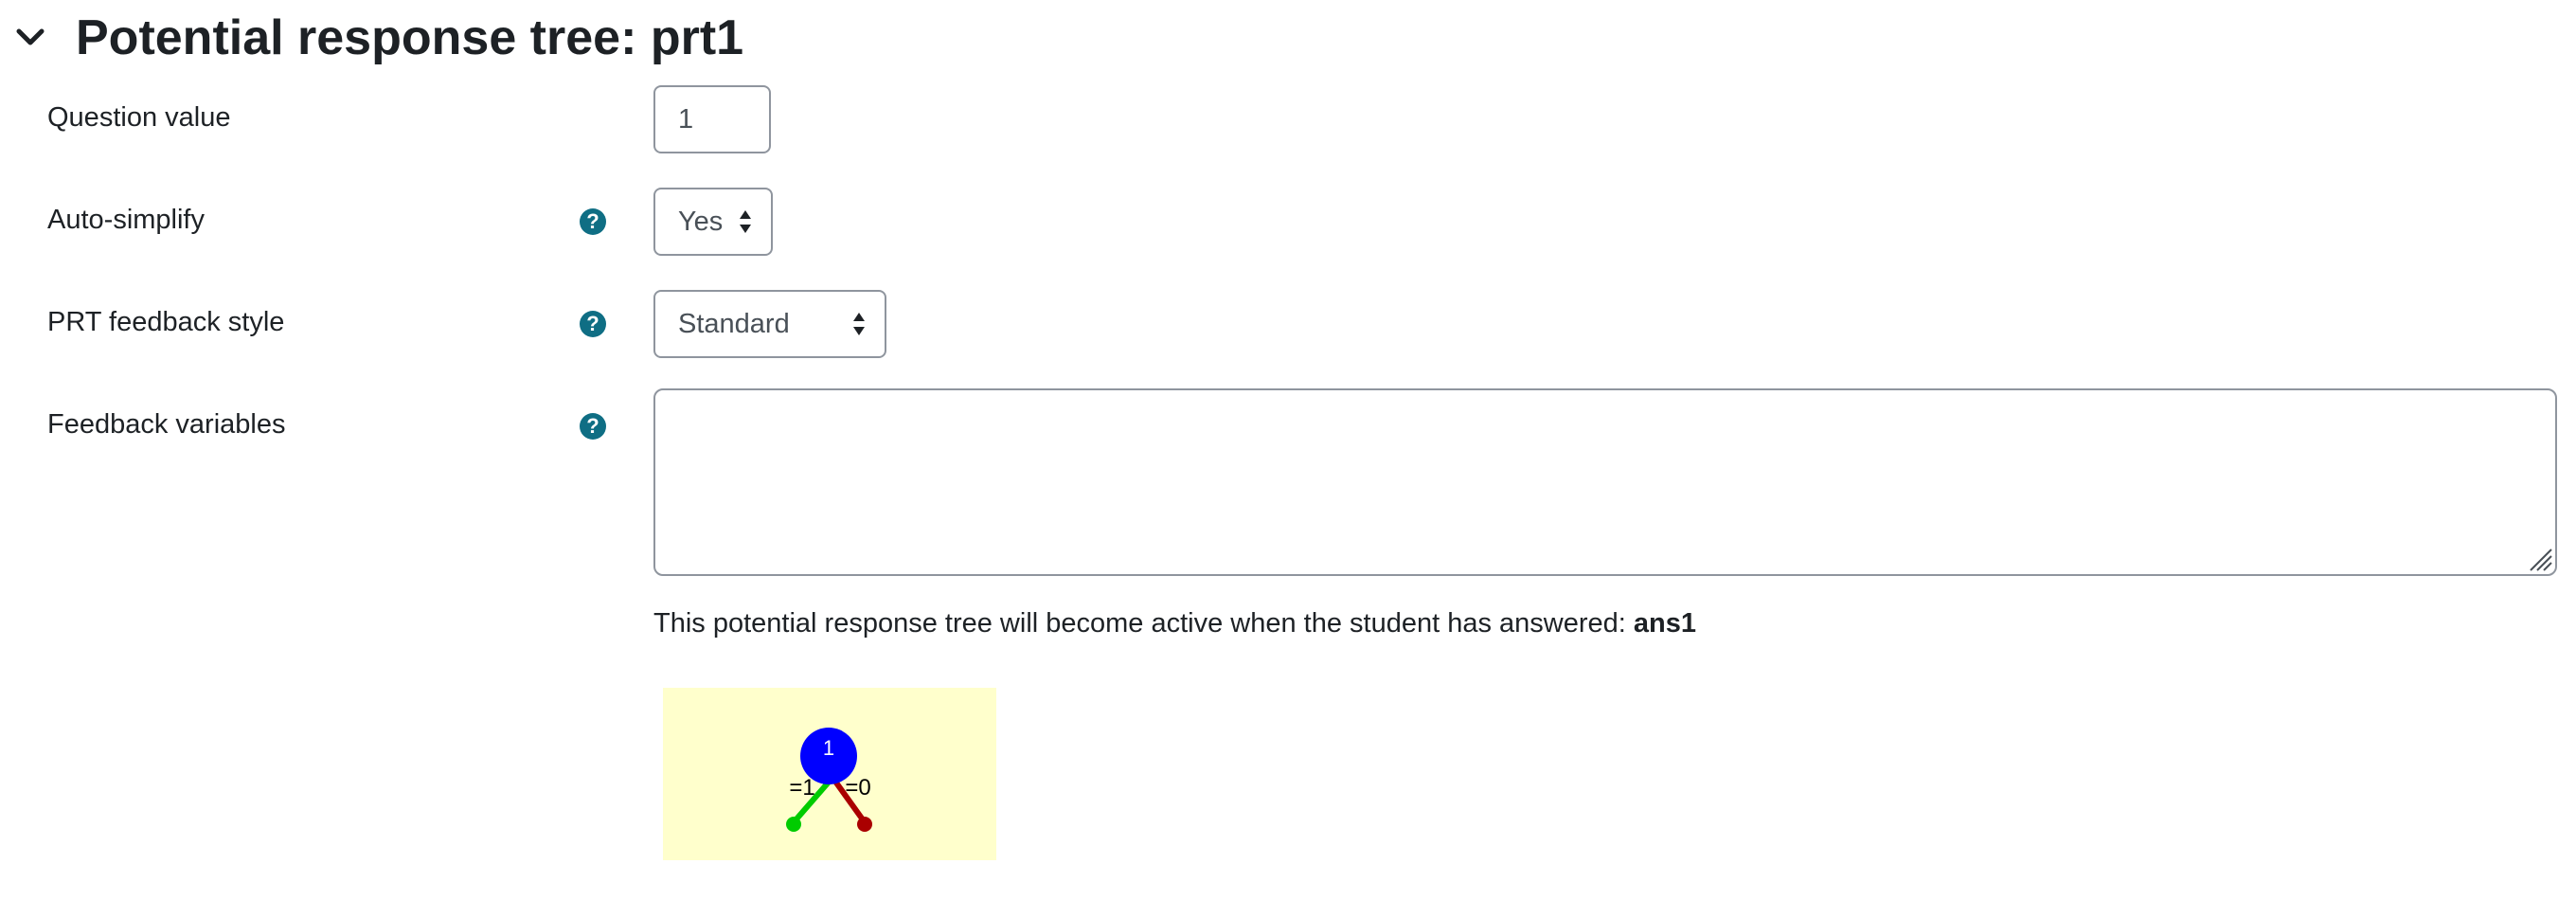 The image size is (2576, 900). Describe the element at coordinates (139, 117) in the screenshot. I see `question-value-label: Question value` at that location.